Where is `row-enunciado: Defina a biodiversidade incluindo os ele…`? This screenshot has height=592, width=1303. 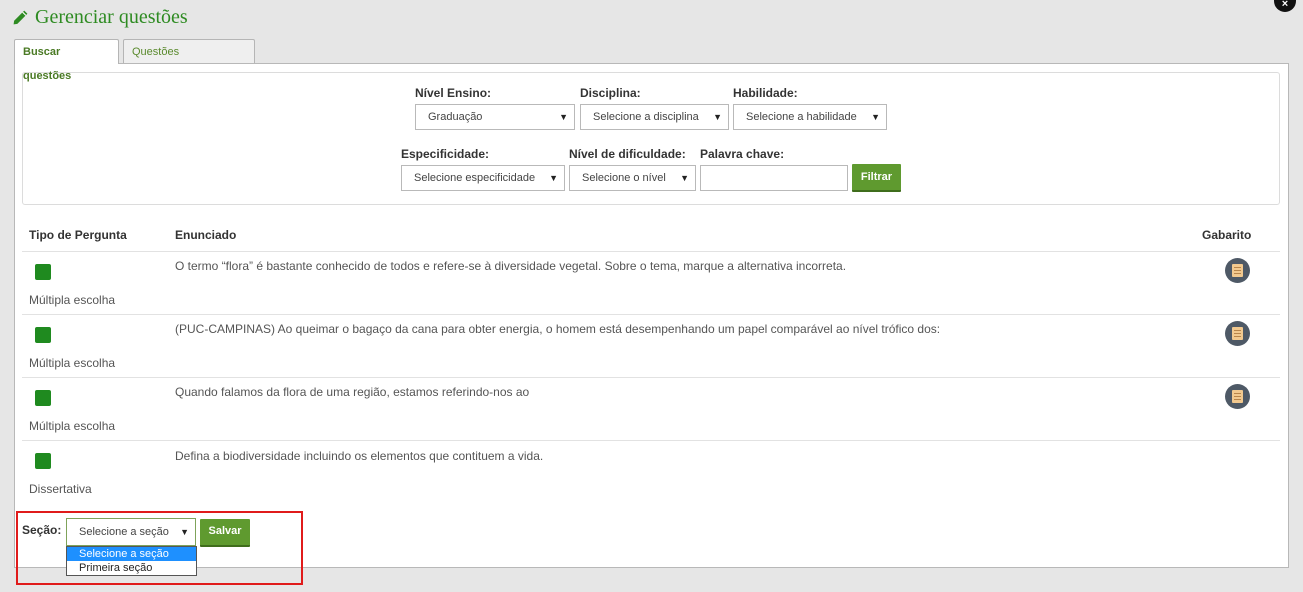 row-enunciado: Defina a biodiversidade incluindo os ele… is located at coordinates (359, 456).